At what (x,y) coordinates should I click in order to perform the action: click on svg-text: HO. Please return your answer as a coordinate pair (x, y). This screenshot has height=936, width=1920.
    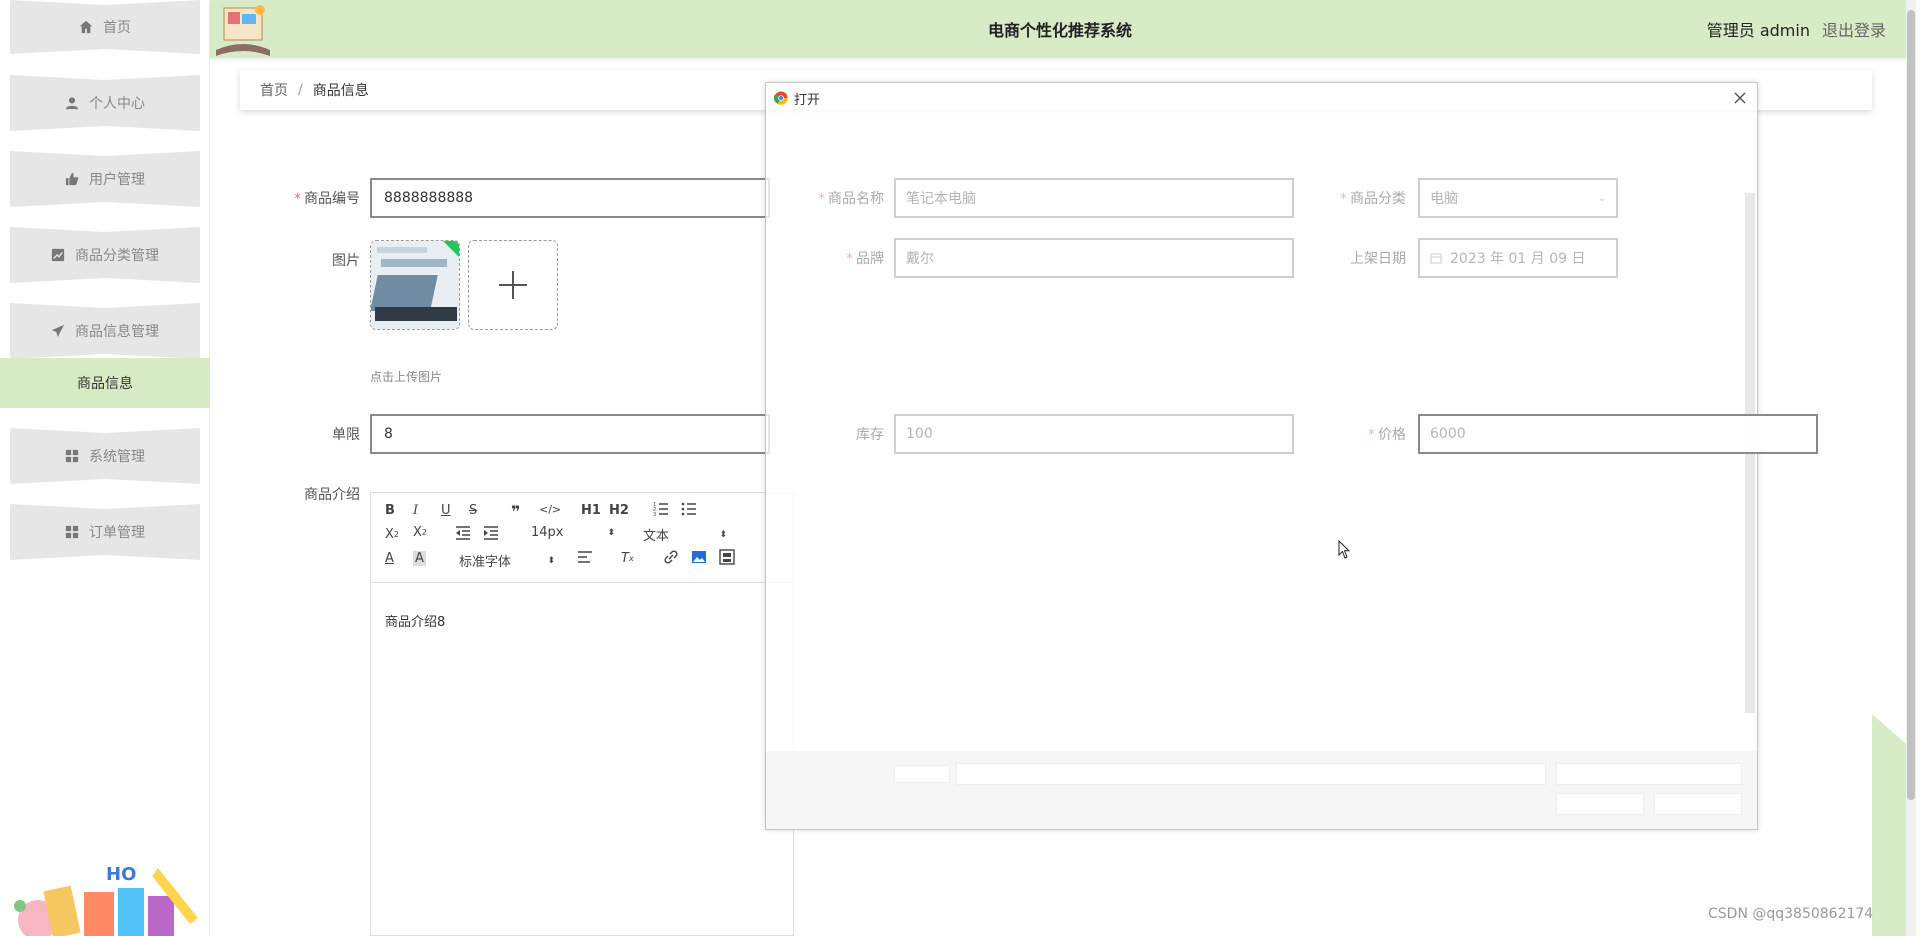
    Looking at the image, I should click on (121, 874).